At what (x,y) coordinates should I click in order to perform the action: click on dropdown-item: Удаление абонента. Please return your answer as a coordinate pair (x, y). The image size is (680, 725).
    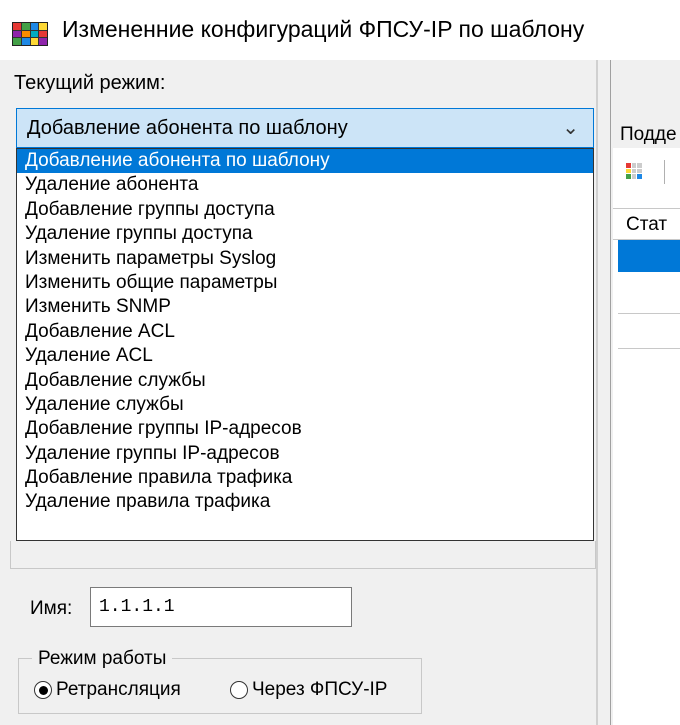
    Looking at the image, I should click on (305, 185).